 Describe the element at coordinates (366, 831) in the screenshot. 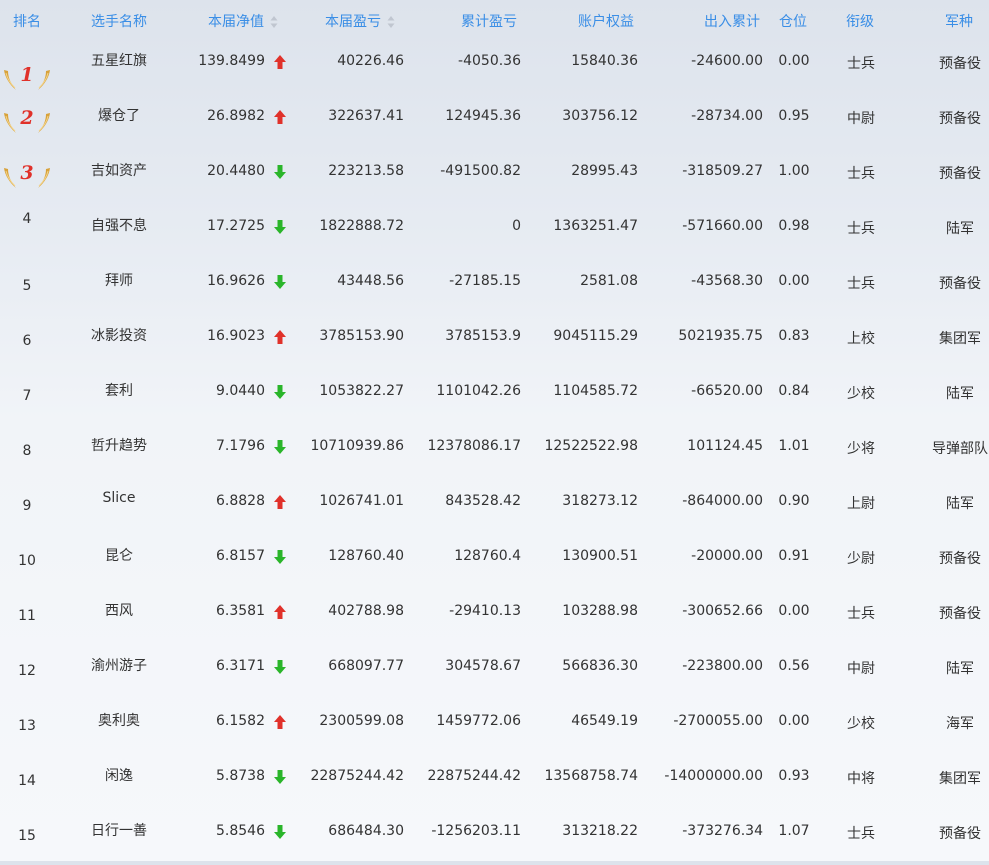

I see `pnl-value: 686484.30` at that location.